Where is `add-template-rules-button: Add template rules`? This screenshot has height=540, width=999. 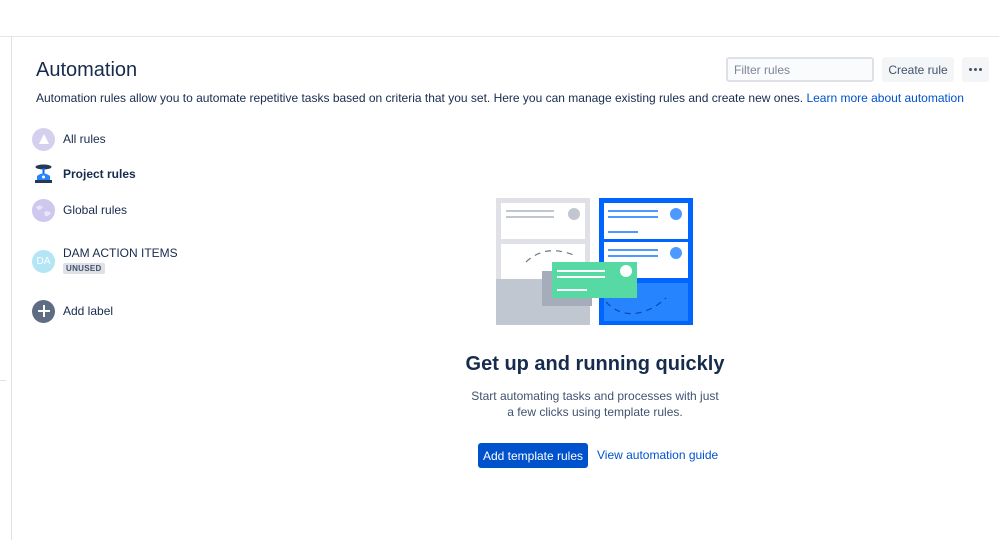 add-template-rules-button: Add template rules is located at coordinates (533, 455).